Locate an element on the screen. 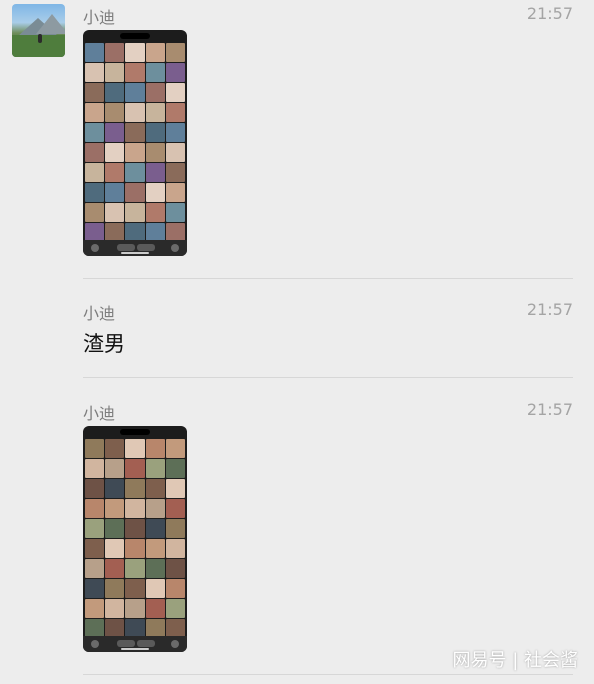 This screenshot has height=684, width=594. chat-message: 小迪 21:57 渣男 is located at coordinates (328, 330).